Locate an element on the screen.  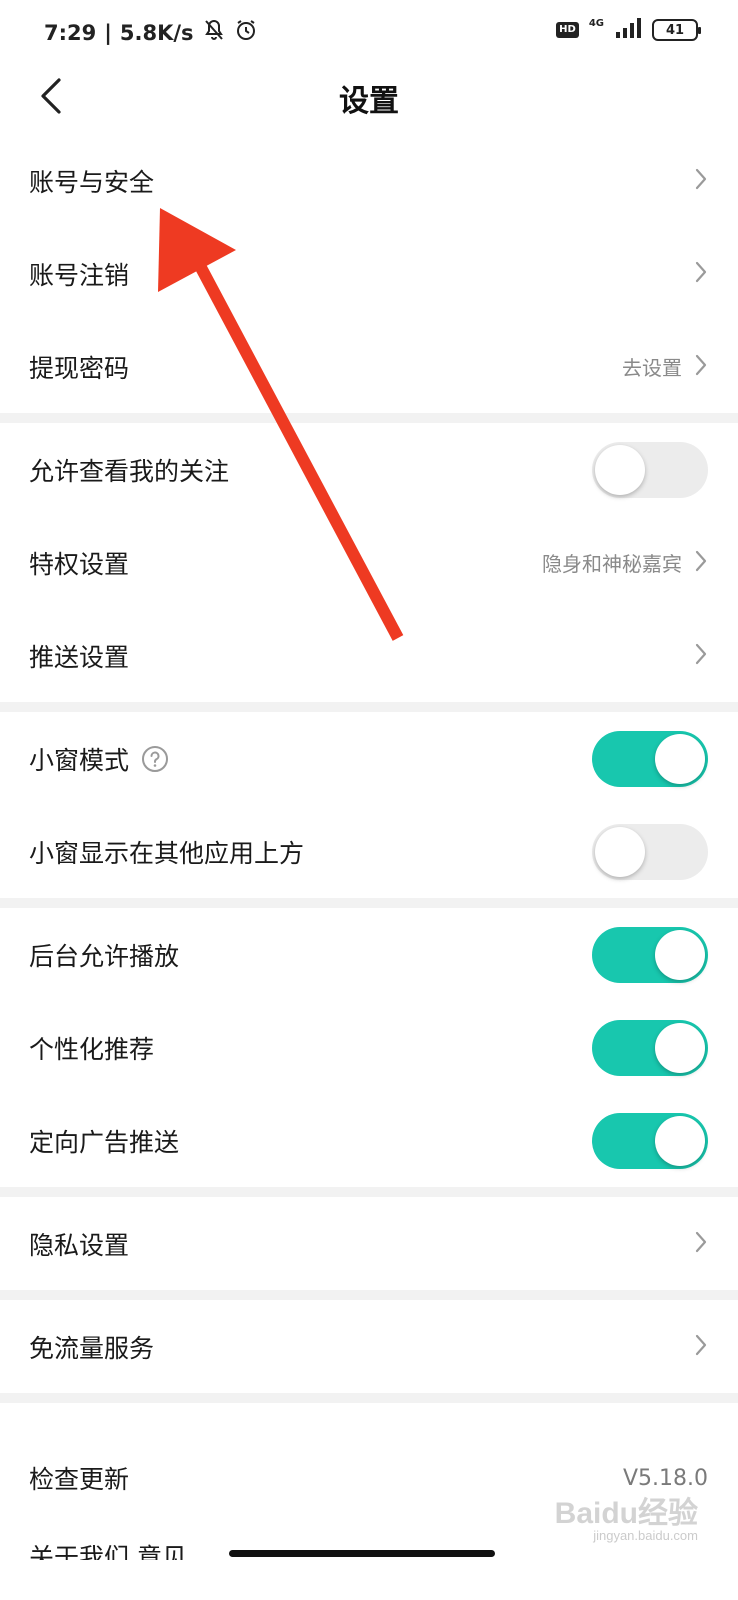
hd-badge: HD is located at coordinates (567, 30).